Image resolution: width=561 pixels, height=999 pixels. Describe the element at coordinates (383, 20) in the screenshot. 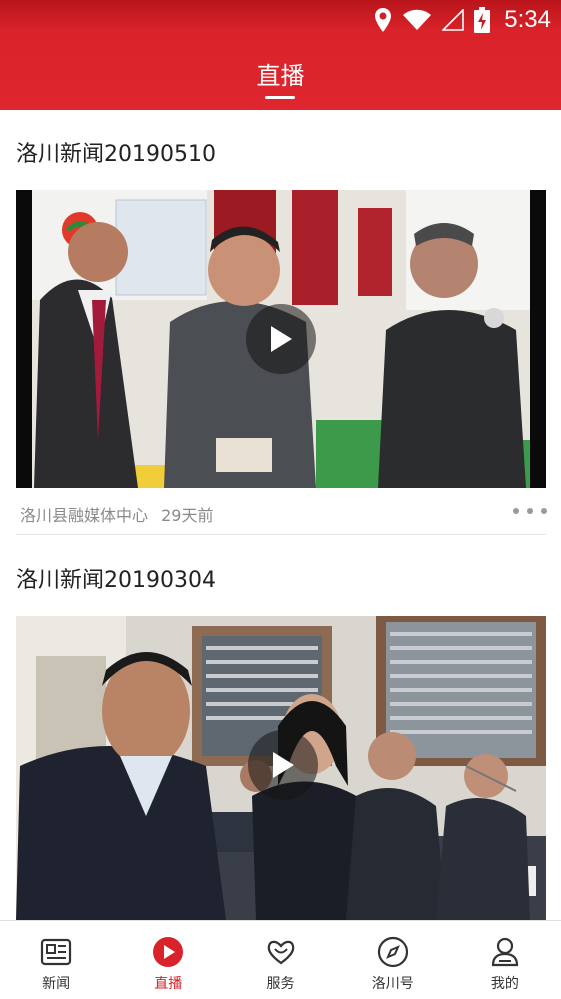

I see `location-icon` at that location.